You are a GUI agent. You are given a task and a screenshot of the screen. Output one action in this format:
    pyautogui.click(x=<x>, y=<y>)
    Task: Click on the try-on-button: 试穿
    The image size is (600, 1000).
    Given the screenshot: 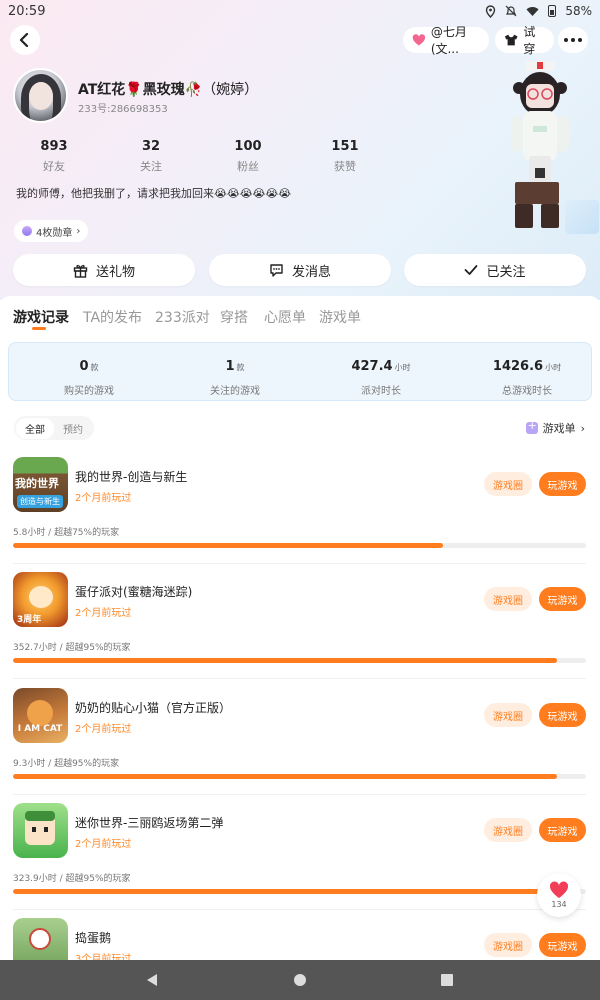 What is the action you would take?
    pyautogui.click(x=524, y=40)
    